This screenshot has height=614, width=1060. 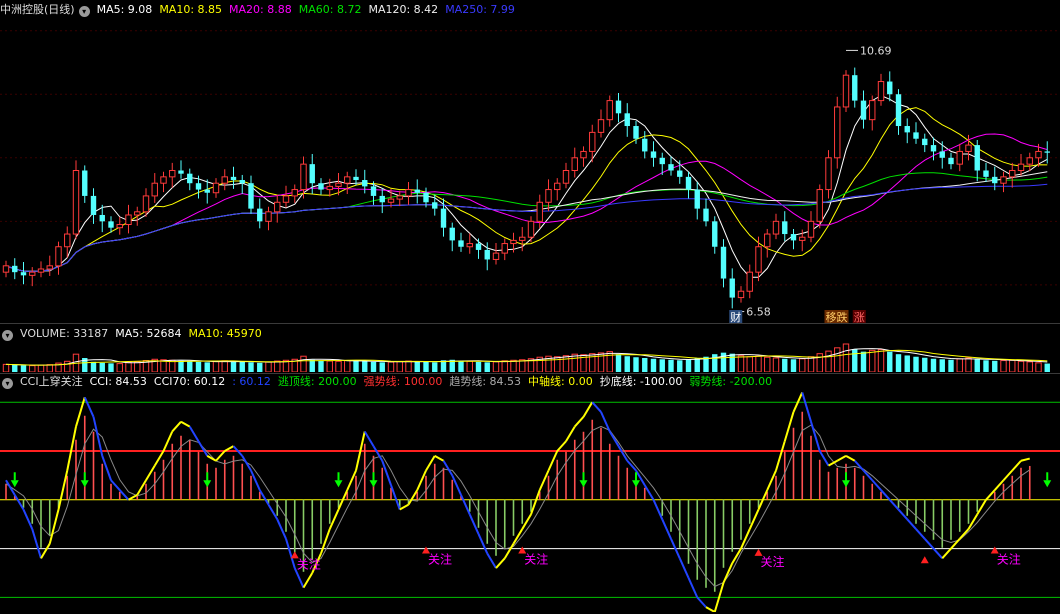 What do you see at coordinates (191, 9) in the screenshot?
I see `ma10-label: MA10: 8.85` at bounding box center [191, 9].